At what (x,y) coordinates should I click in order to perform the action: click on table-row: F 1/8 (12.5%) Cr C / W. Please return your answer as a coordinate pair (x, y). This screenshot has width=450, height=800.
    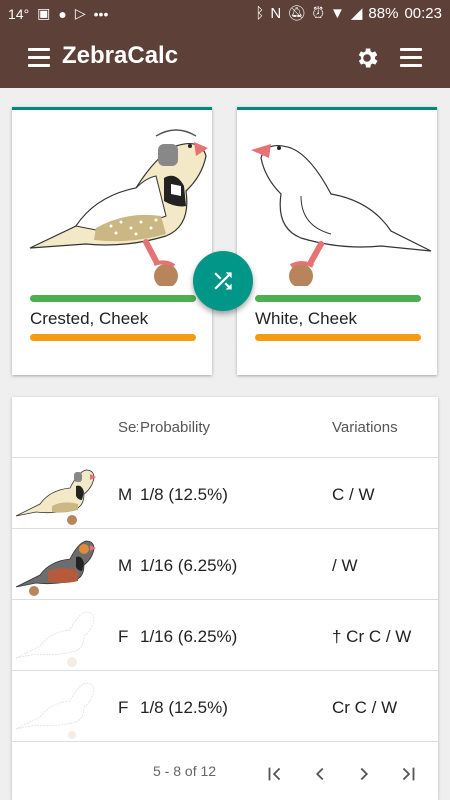
    Looking at the image, I should click on (225, 706).